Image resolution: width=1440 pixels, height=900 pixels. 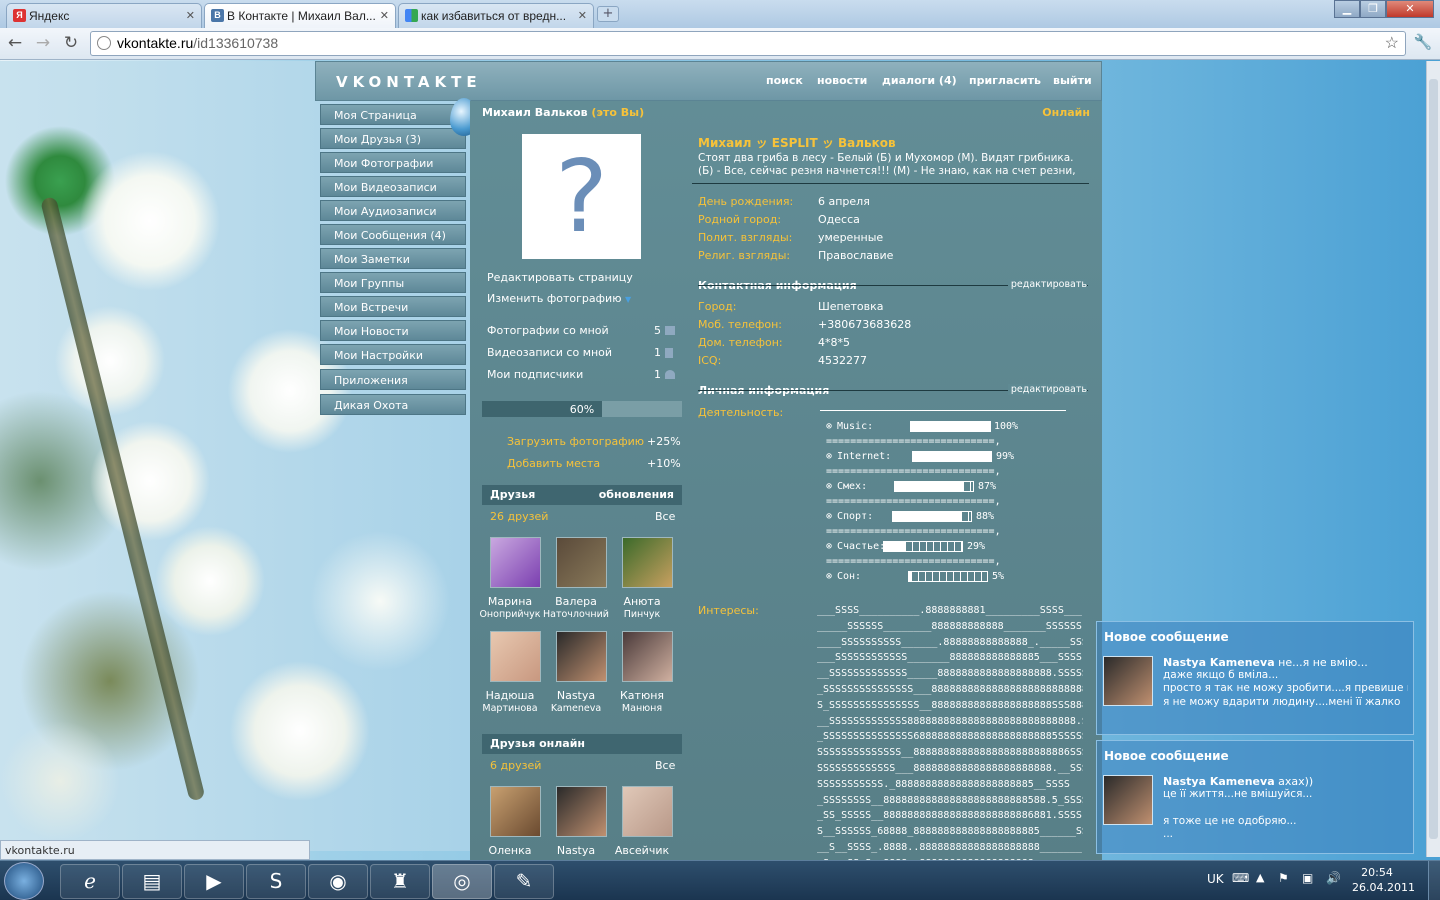 What do you see at coordinates (559, 298) in the screenshot?
I see `change-photo-link: Изменить фотографию ▼` at bounding box center [559, 298].